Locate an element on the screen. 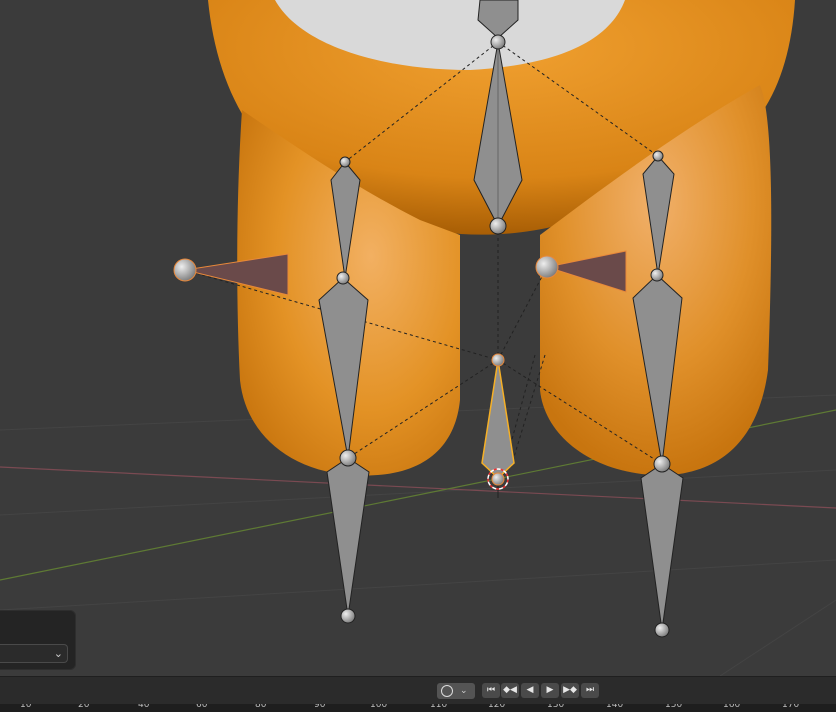  last-operator-panel: ⌄ is located at coordinates (38, 640).